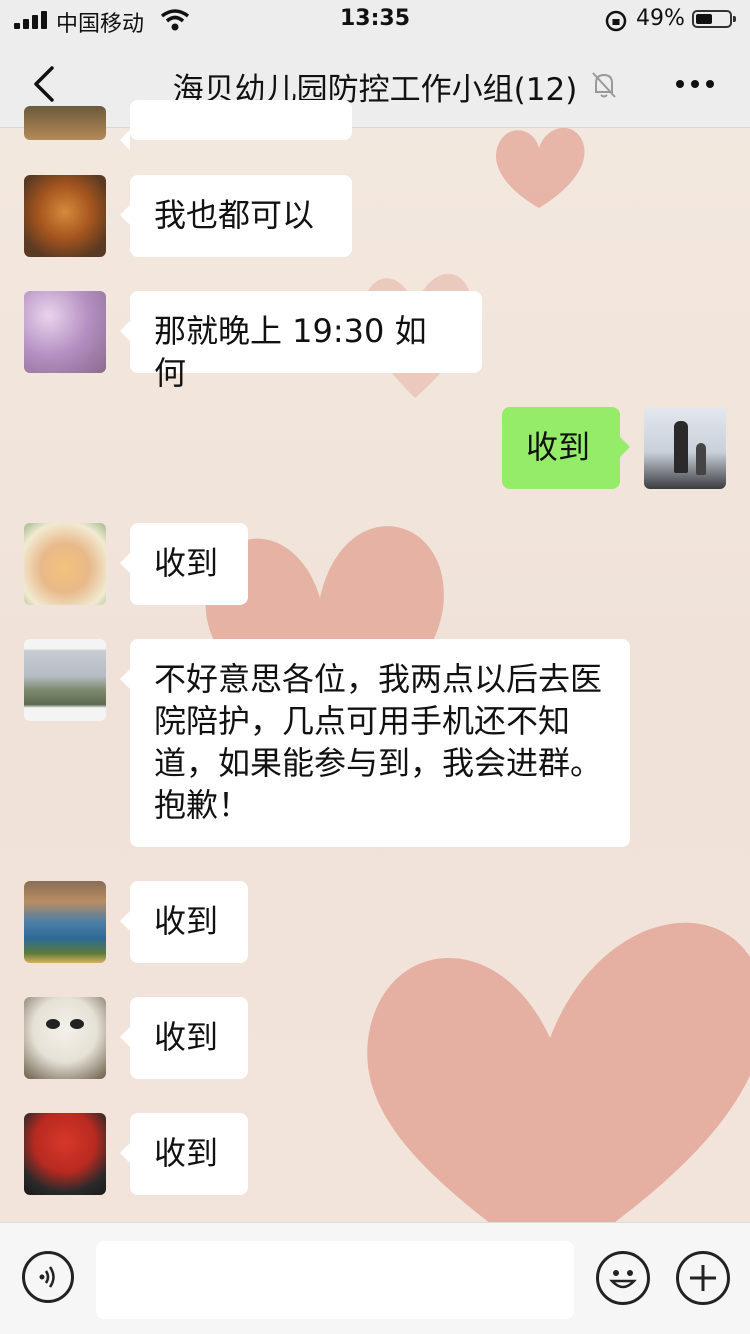 The width and height of the screenshot is (750, 1334). What do you see at coordinates (696, 85) in the screenshot?
I see `more-dots-icon` at bounding box center [696, 85].